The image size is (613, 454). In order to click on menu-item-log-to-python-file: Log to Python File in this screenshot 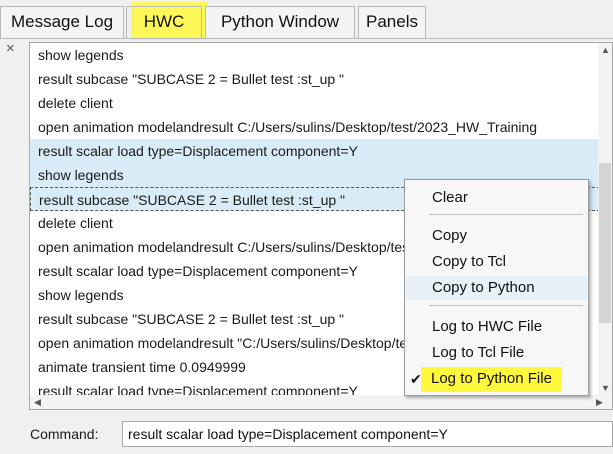, I will do `click(495, 379)`.